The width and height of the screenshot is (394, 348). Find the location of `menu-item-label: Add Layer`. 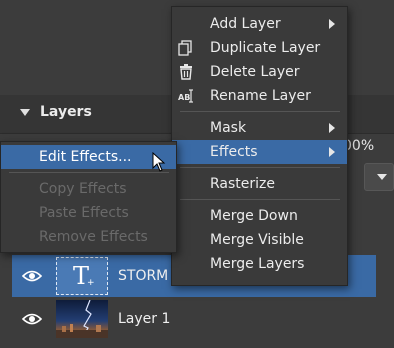

menu-item-label: Add Layer is located at coordinates (245, 24).